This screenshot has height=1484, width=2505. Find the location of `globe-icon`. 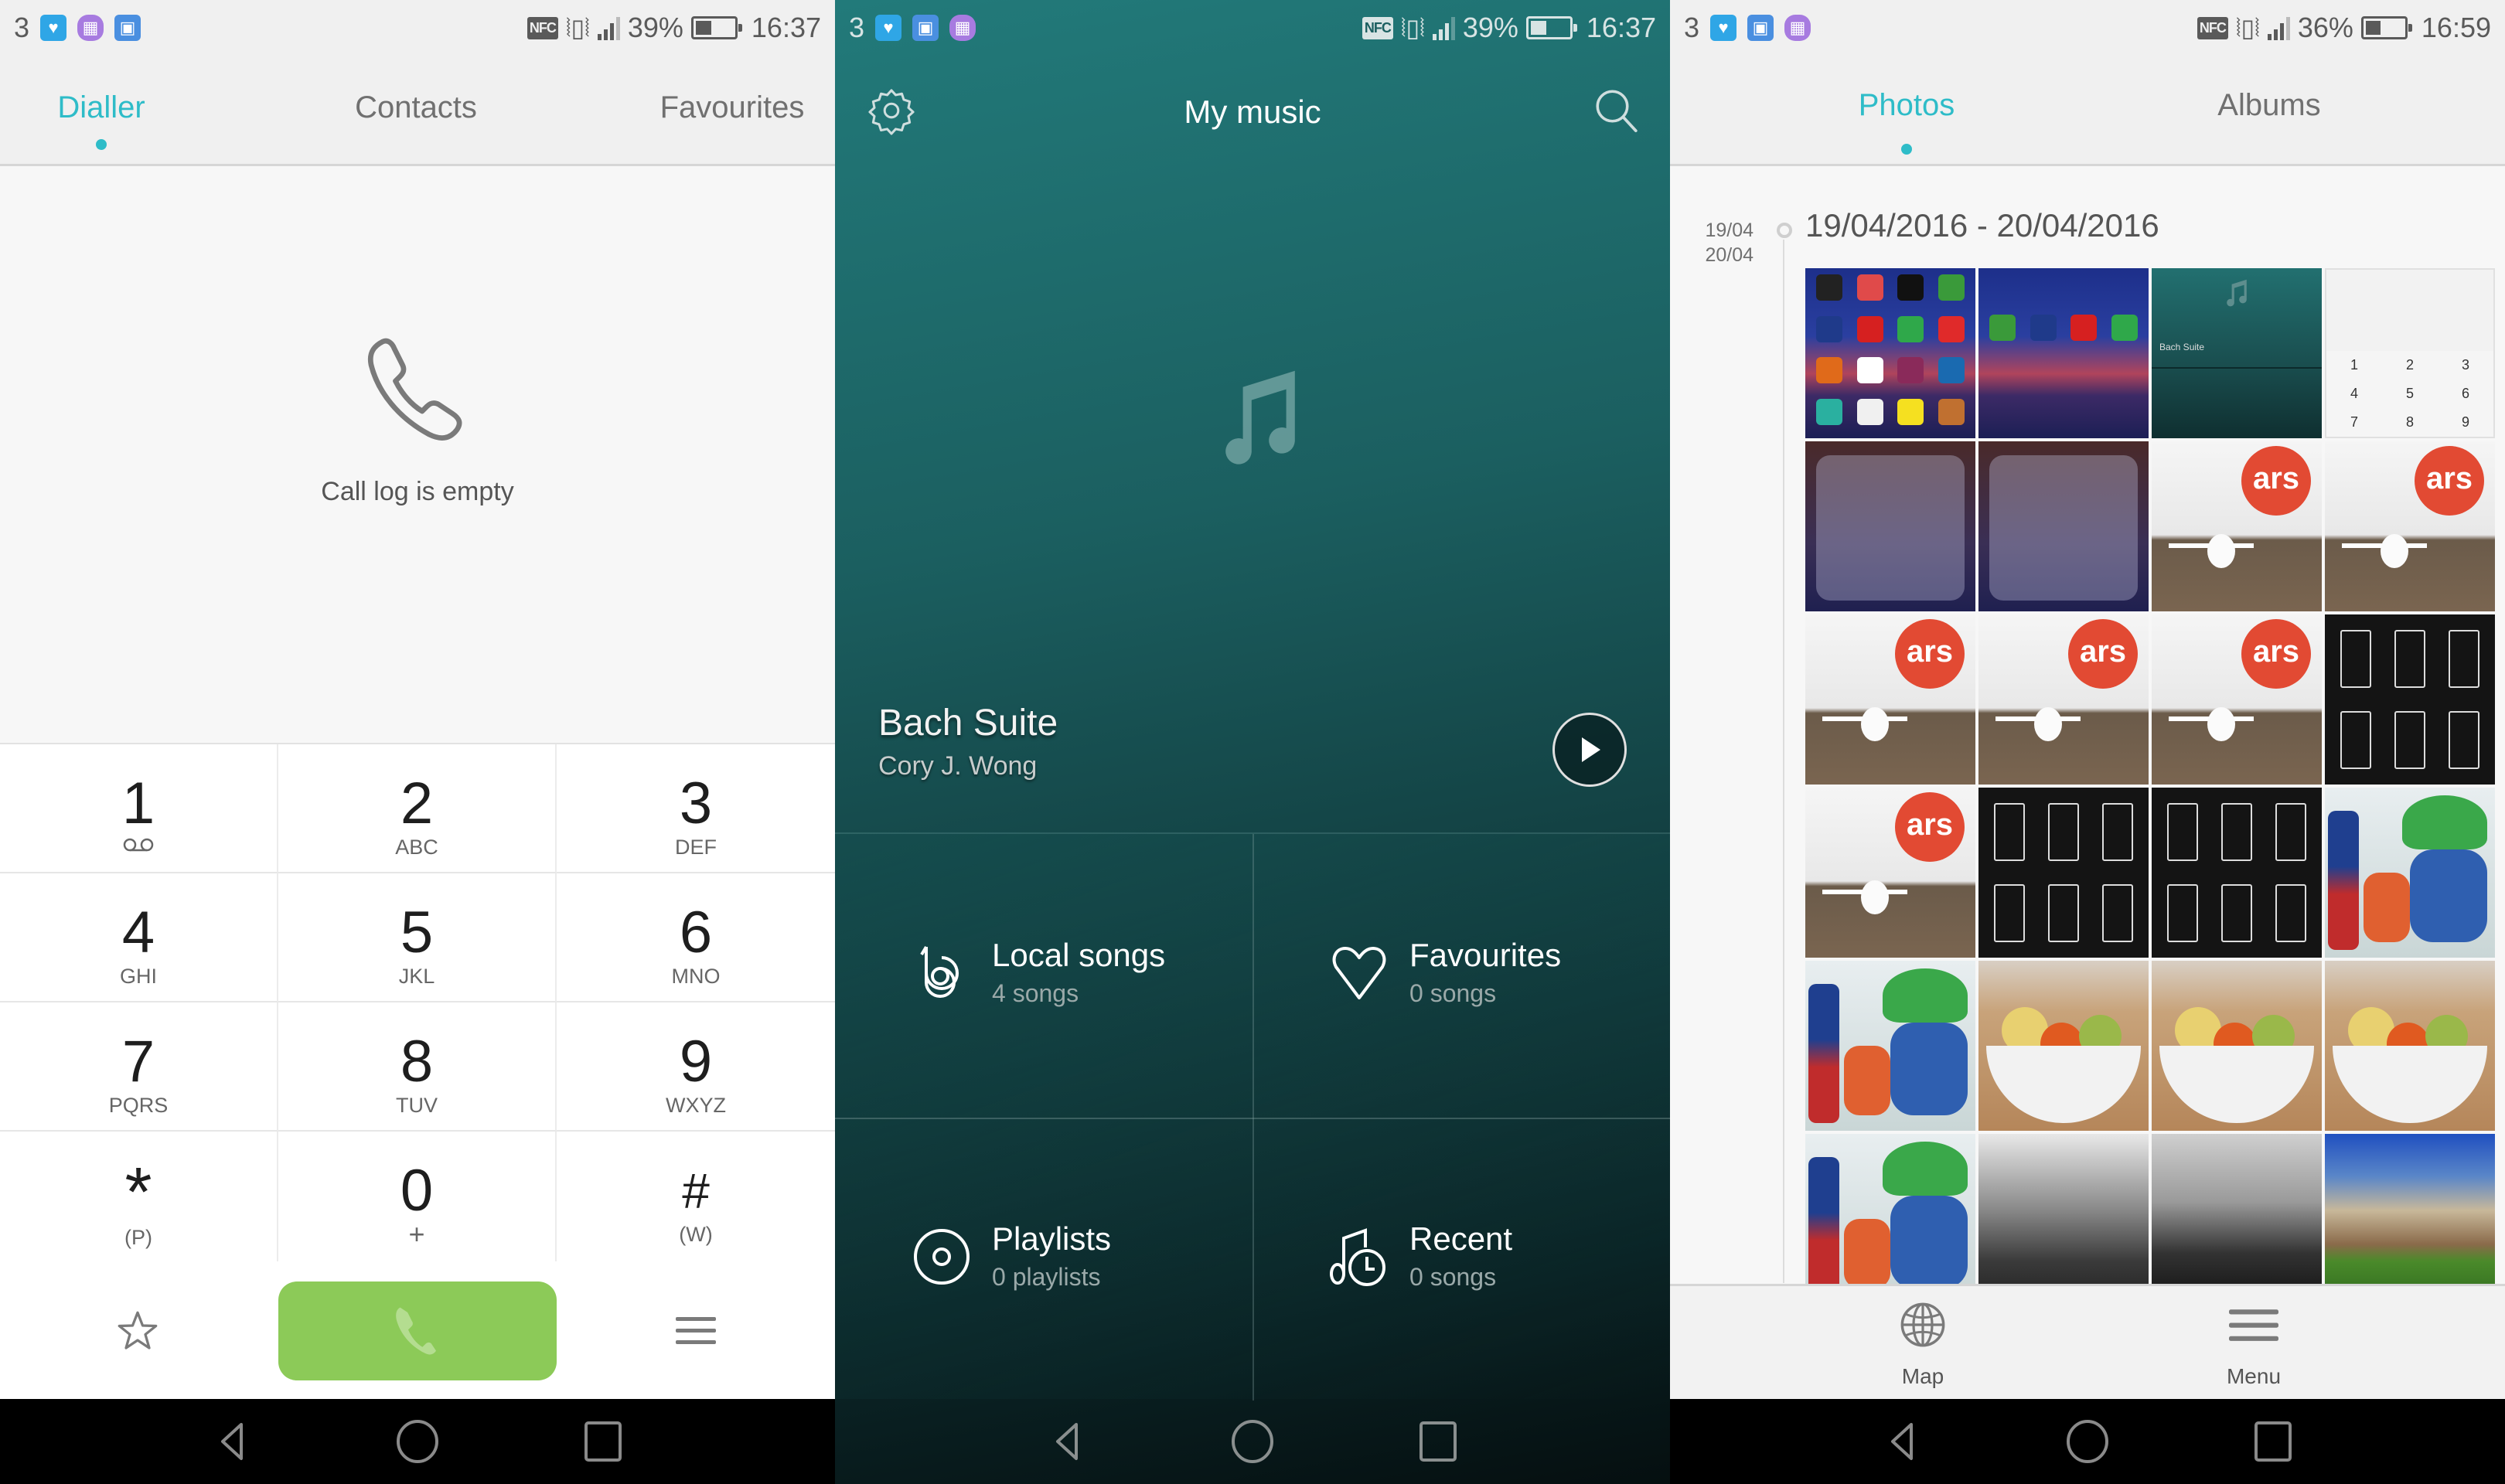

globe-icon is located at coordinates (1922, 1324).